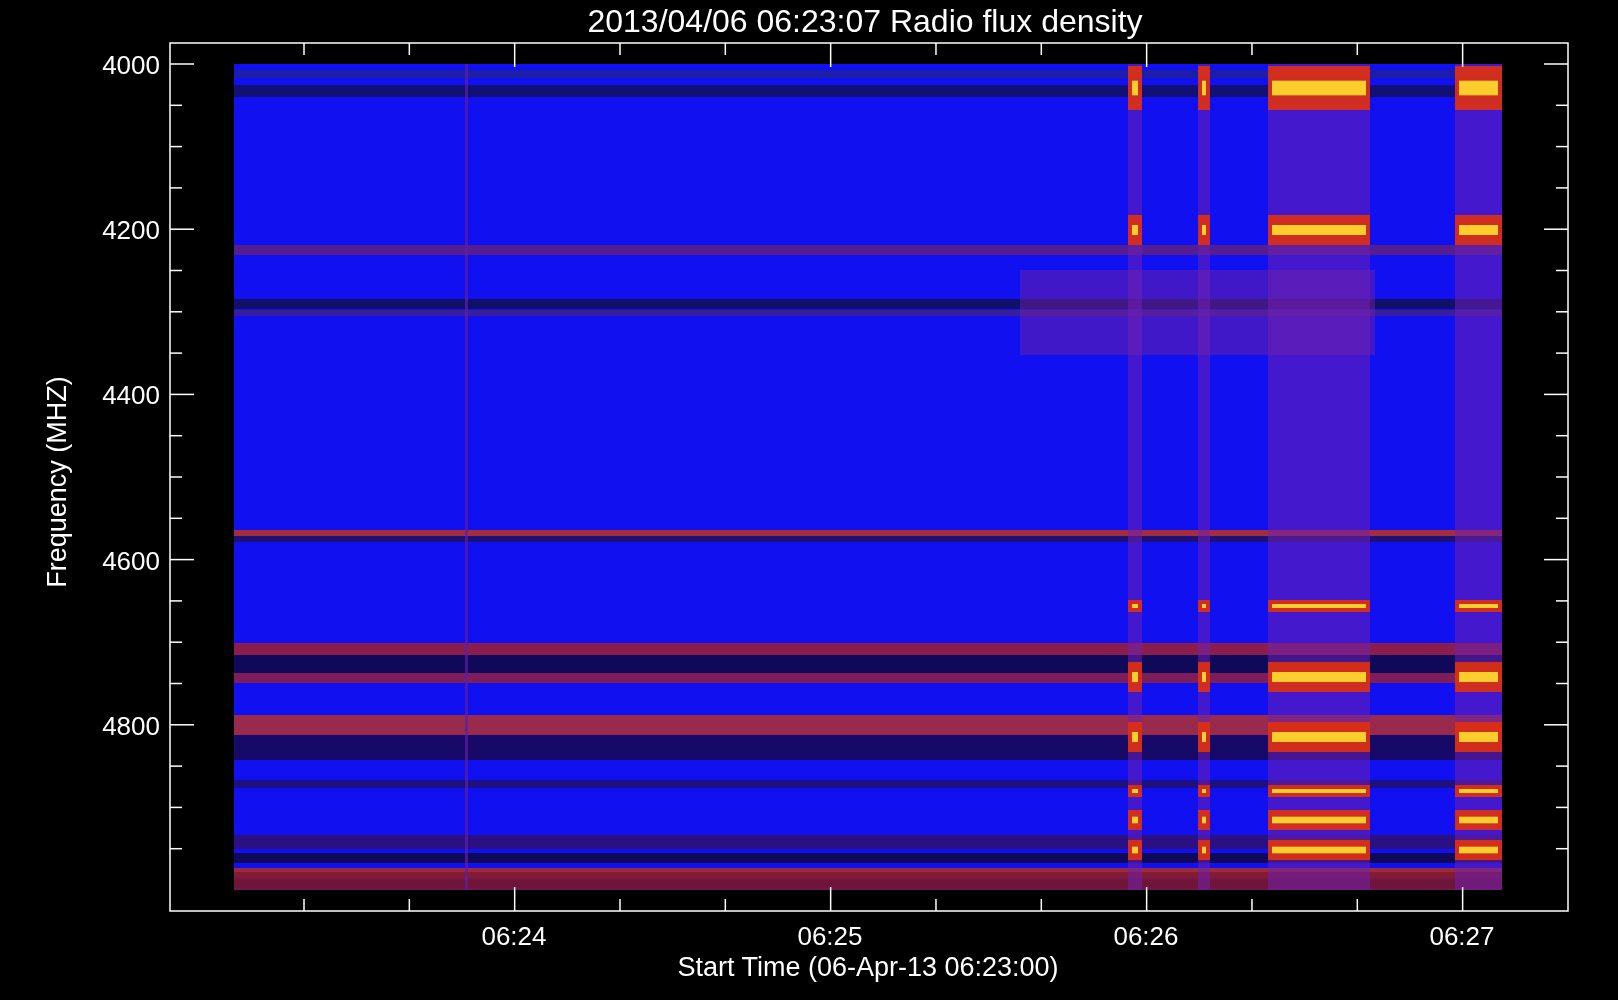 The width and height of the screenshot is (1618, 1000). Describe the element at coordinates (514, 936) in the screenshot. I see `x-tick-label: 06:24` at that location.